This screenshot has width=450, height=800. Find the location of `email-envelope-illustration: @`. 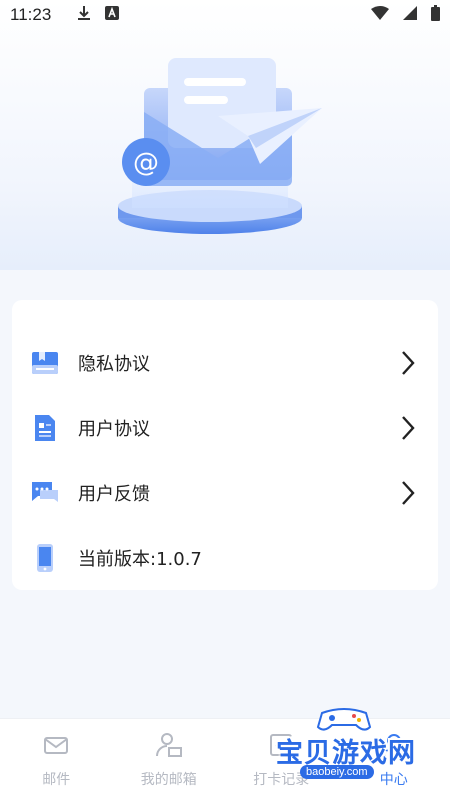

email-envelope-illustration: @ is located at coordinates (220, 146).